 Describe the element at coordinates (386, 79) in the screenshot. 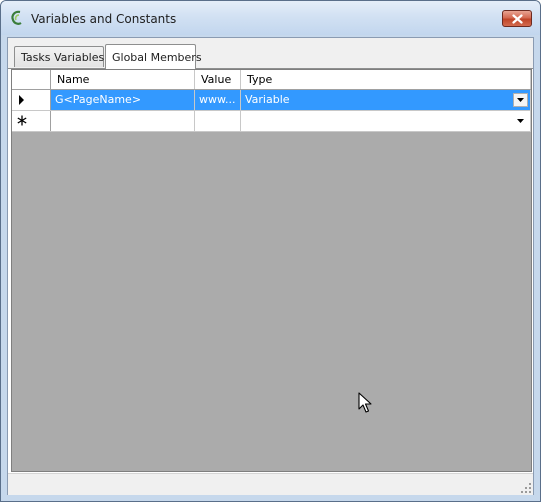

I see `column-header-type: Type` at that location.